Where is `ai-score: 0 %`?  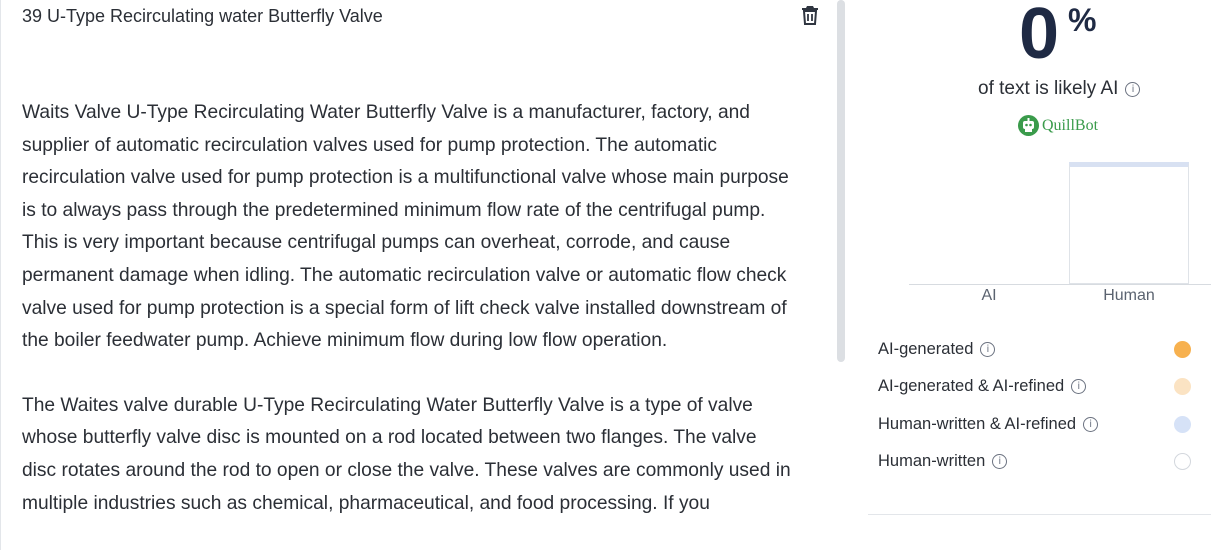 ai-score: 0 % is located at coordinates (1030, 37).